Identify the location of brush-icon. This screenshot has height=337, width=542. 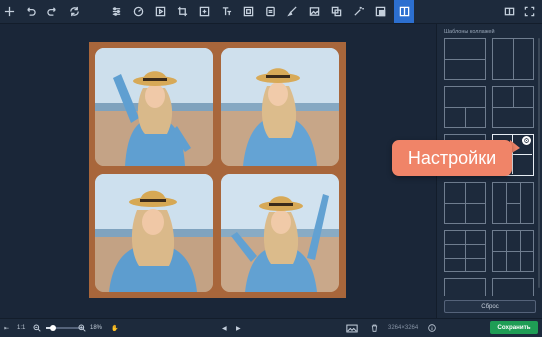
(292, 11).